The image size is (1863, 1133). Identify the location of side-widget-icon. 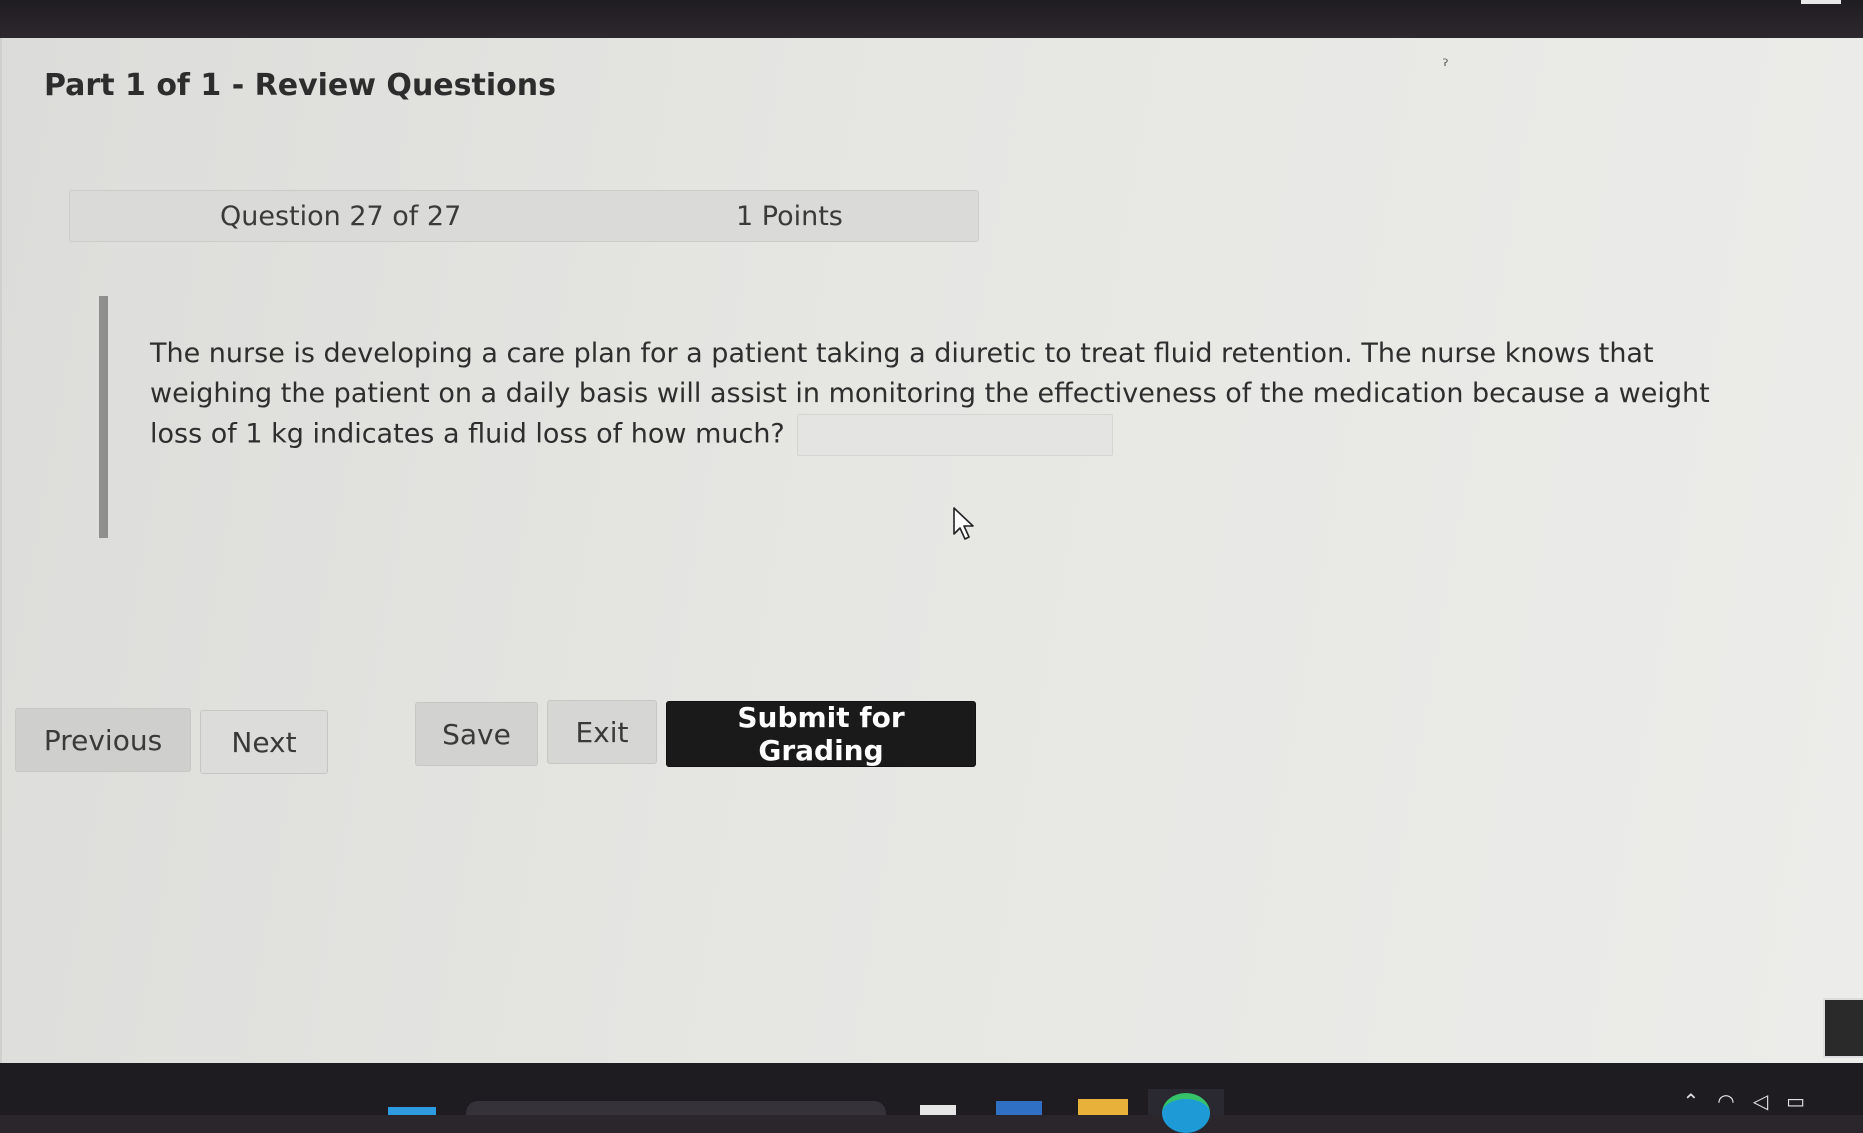
(1843, 1028).